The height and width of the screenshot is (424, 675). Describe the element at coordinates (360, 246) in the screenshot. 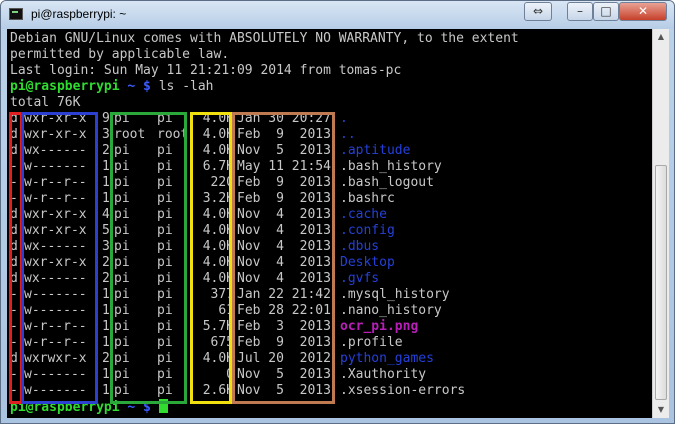

I see `file-name: .dbus` at that location.